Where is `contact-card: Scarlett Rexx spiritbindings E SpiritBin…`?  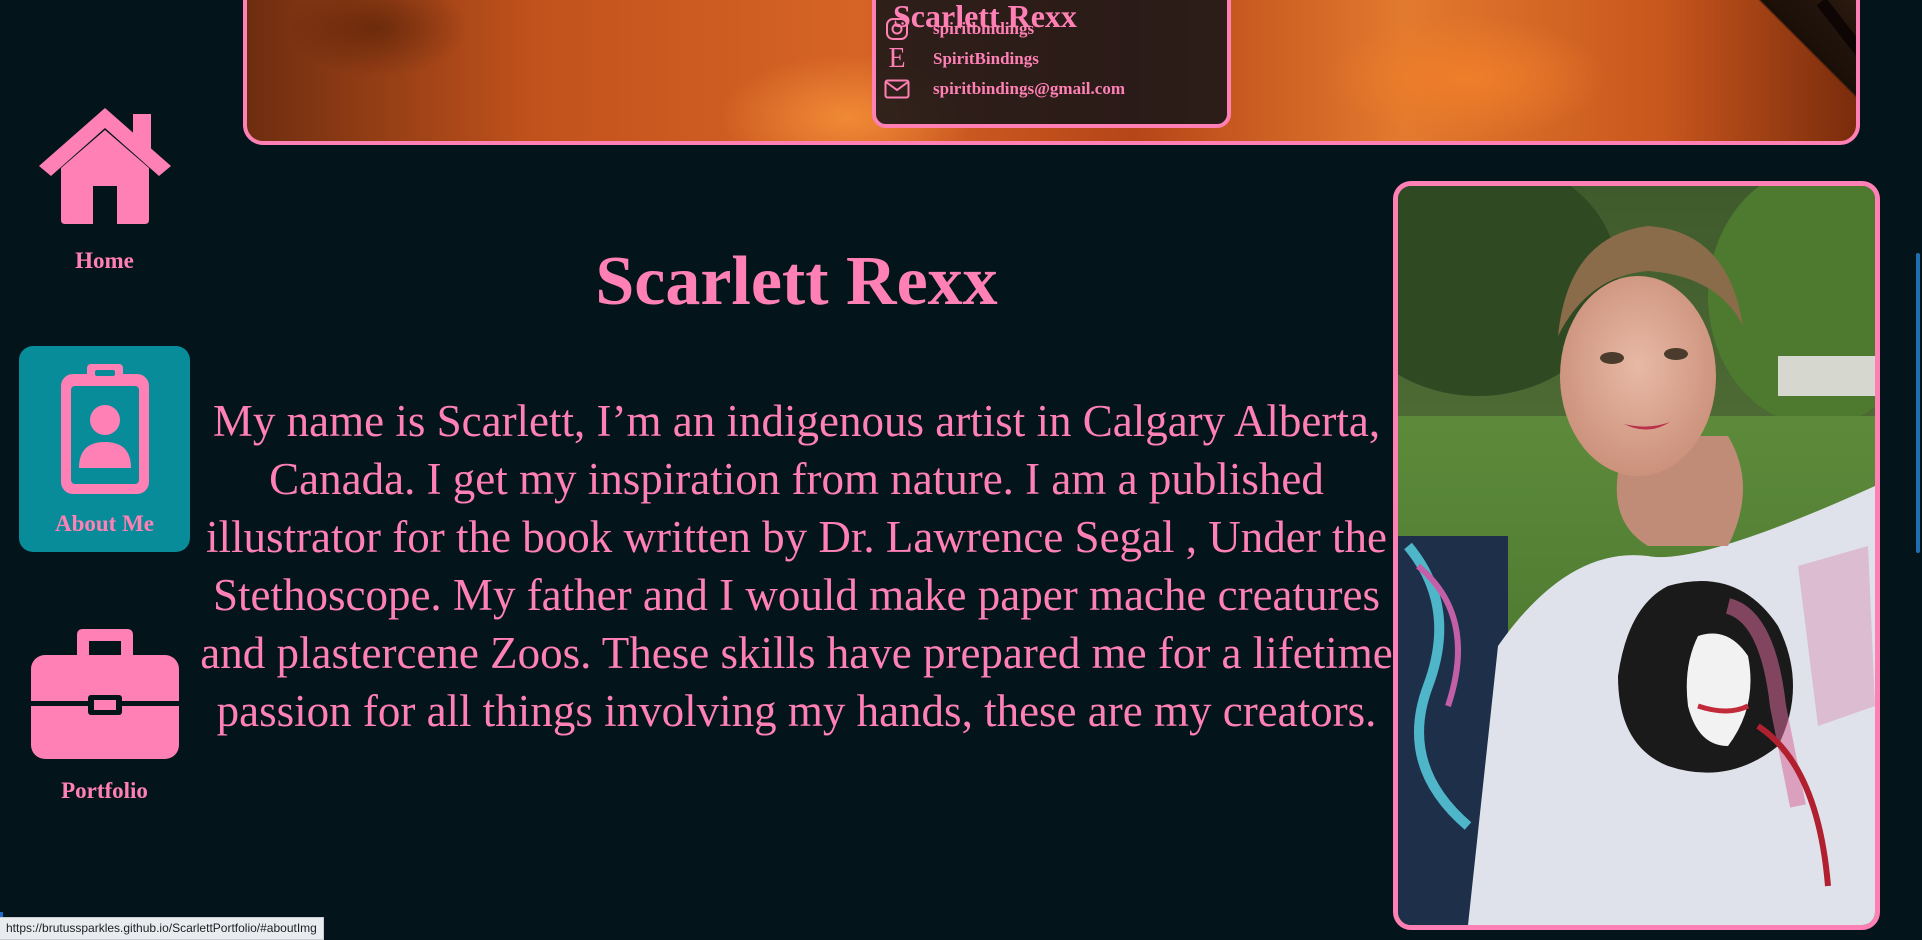 contact-card: Scarlett Rexx spiritbindings E SpiritBin… is located at coordinates (1051, 64).